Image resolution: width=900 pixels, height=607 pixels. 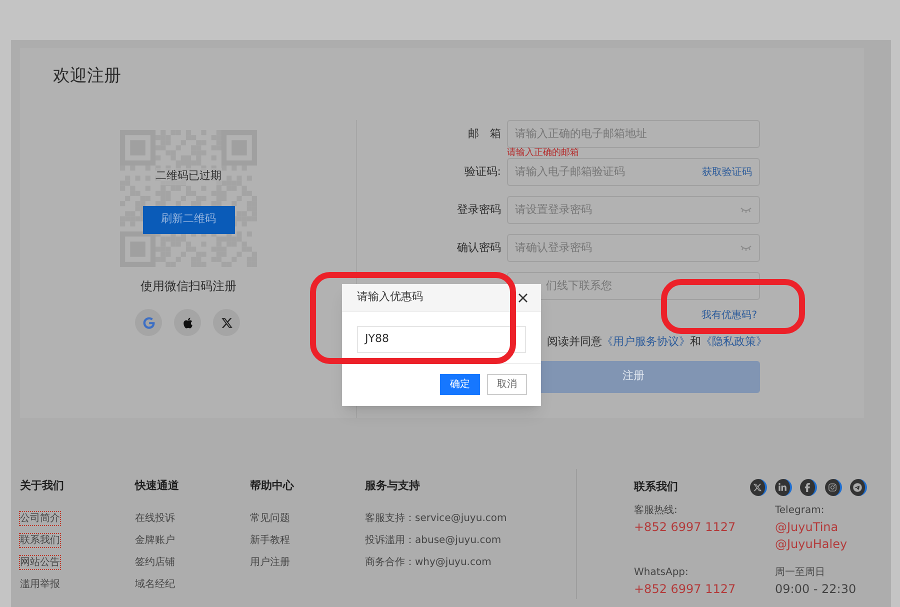 I want to click on google-logo-icon, so click(x=148, y=322).